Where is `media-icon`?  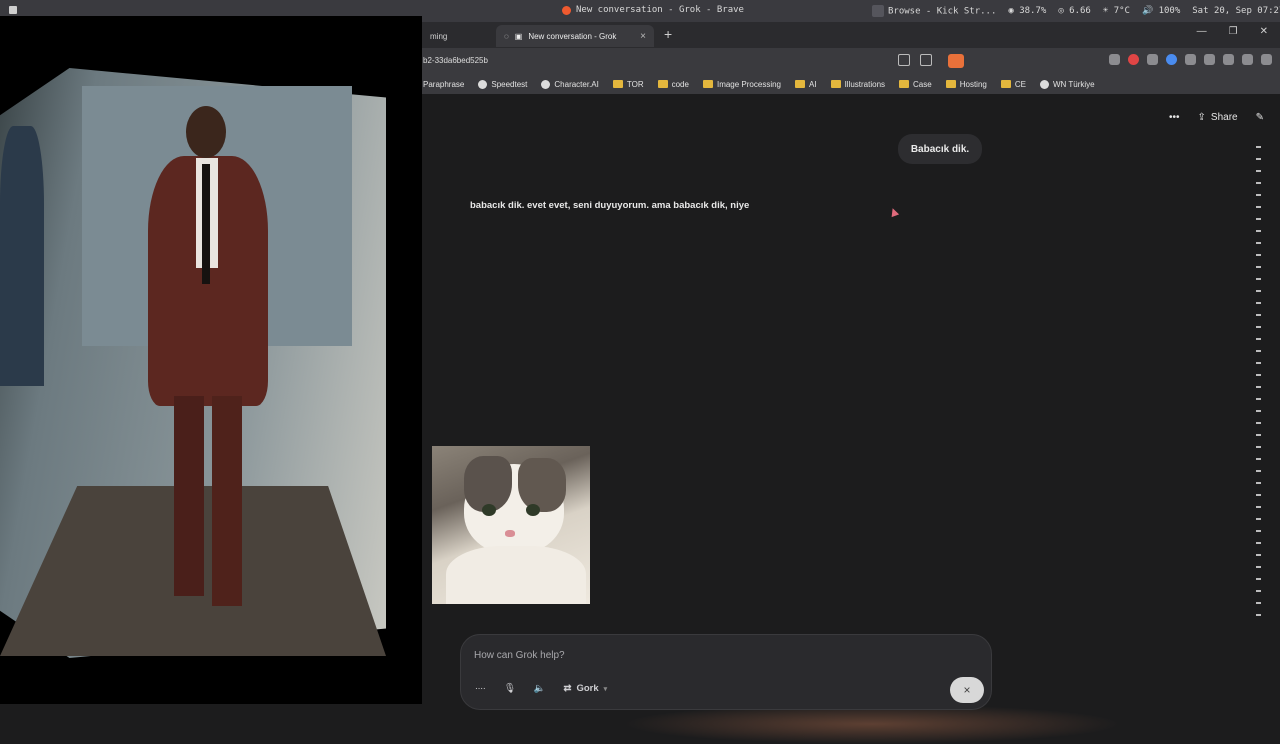 media-icon is located at coordinates (1228, 59).